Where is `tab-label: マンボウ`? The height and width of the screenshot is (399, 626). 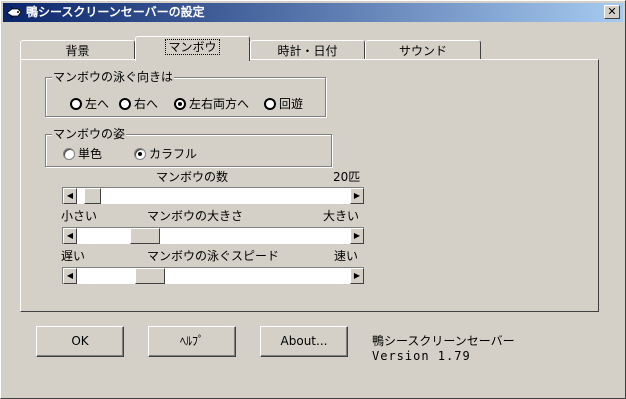
tab-label: マンボウ is located at coordinates (192, 47).